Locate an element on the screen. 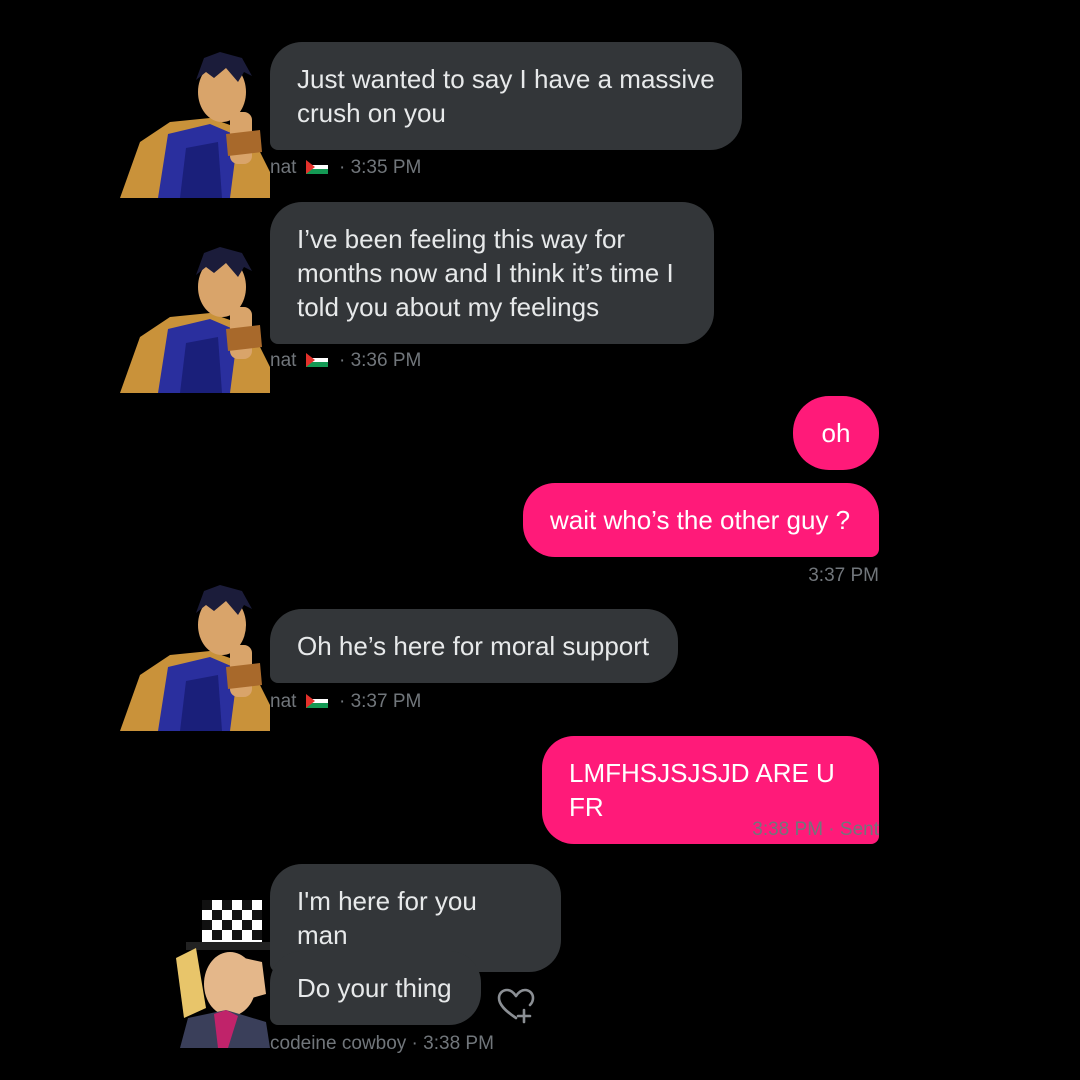 This screenshot has height=1080, width=1080. message-bubble: Do your thing is located at coordinates (375, 988).